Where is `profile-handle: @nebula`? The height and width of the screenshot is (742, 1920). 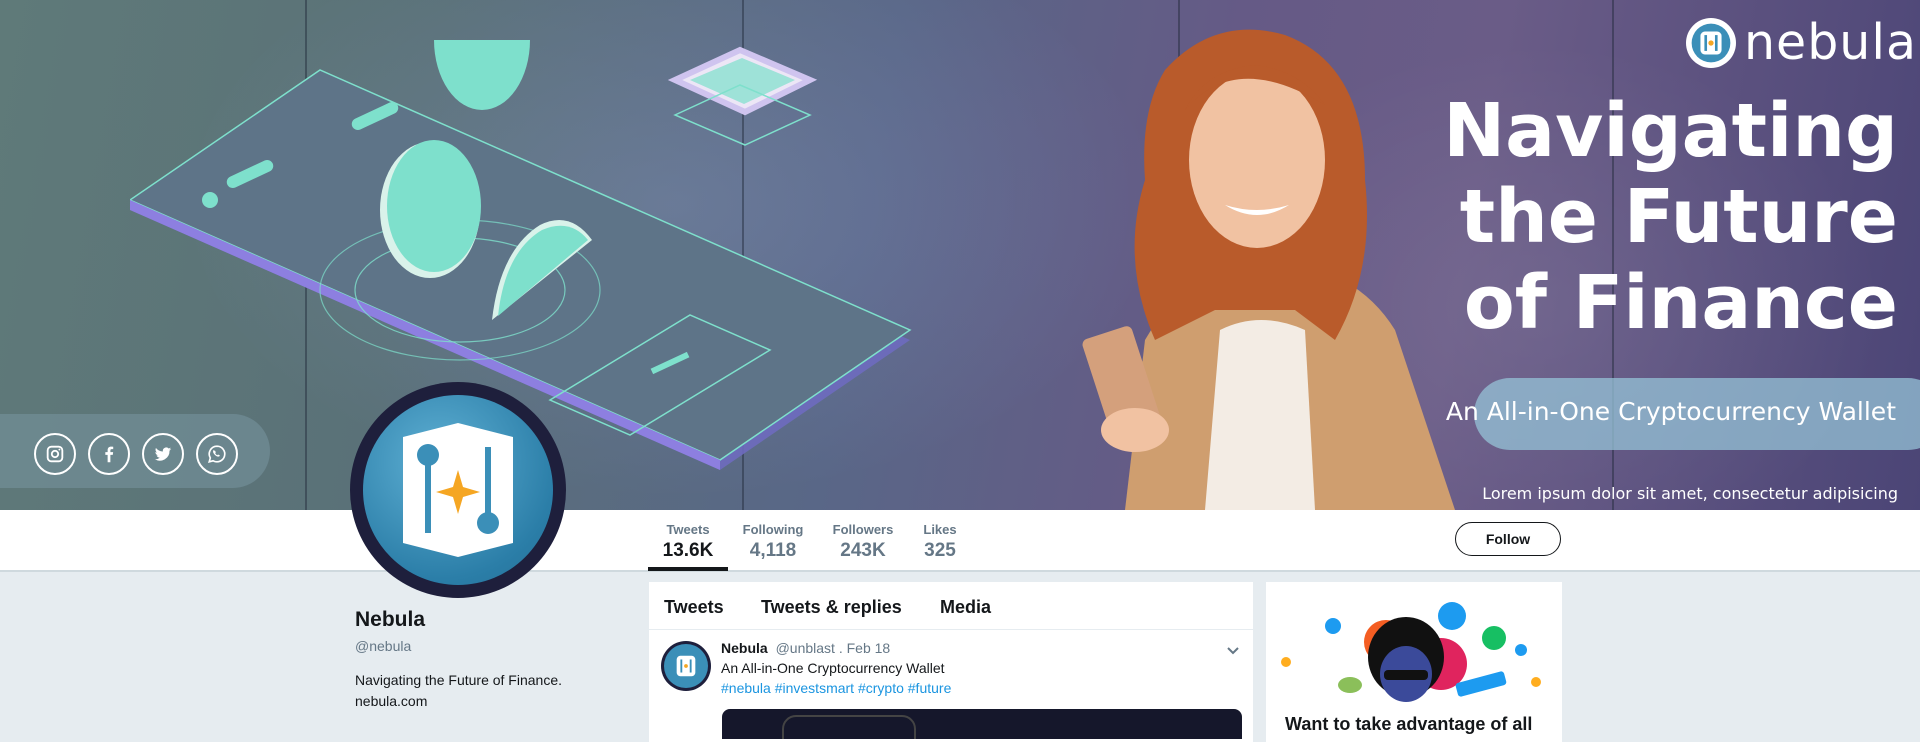 profile-handle: @nebula is located at coordinates (383, 646).